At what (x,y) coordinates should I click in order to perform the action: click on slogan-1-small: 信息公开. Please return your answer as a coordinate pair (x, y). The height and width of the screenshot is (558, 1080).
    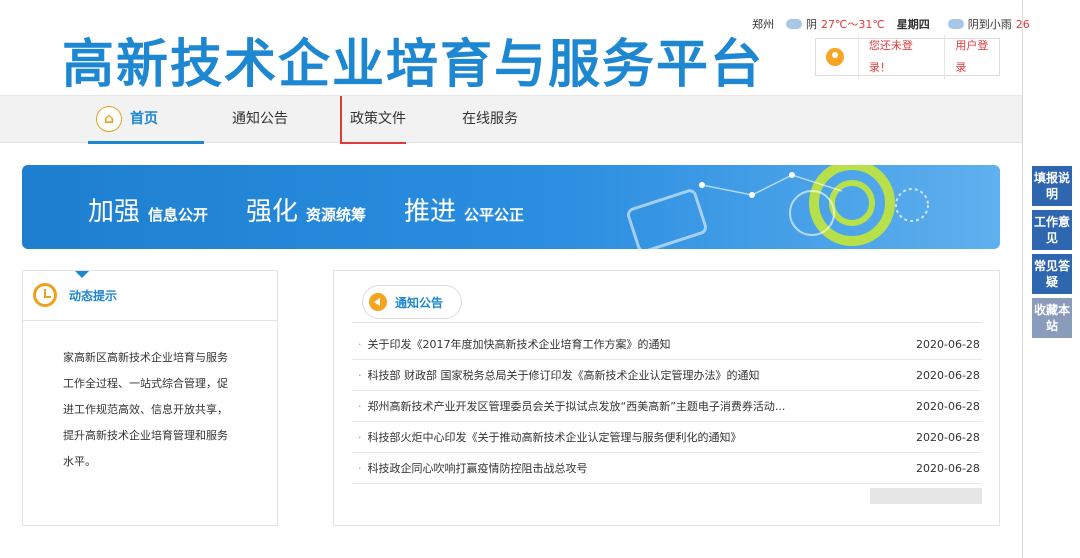
    Looking at the image, I should click on (178, 215).